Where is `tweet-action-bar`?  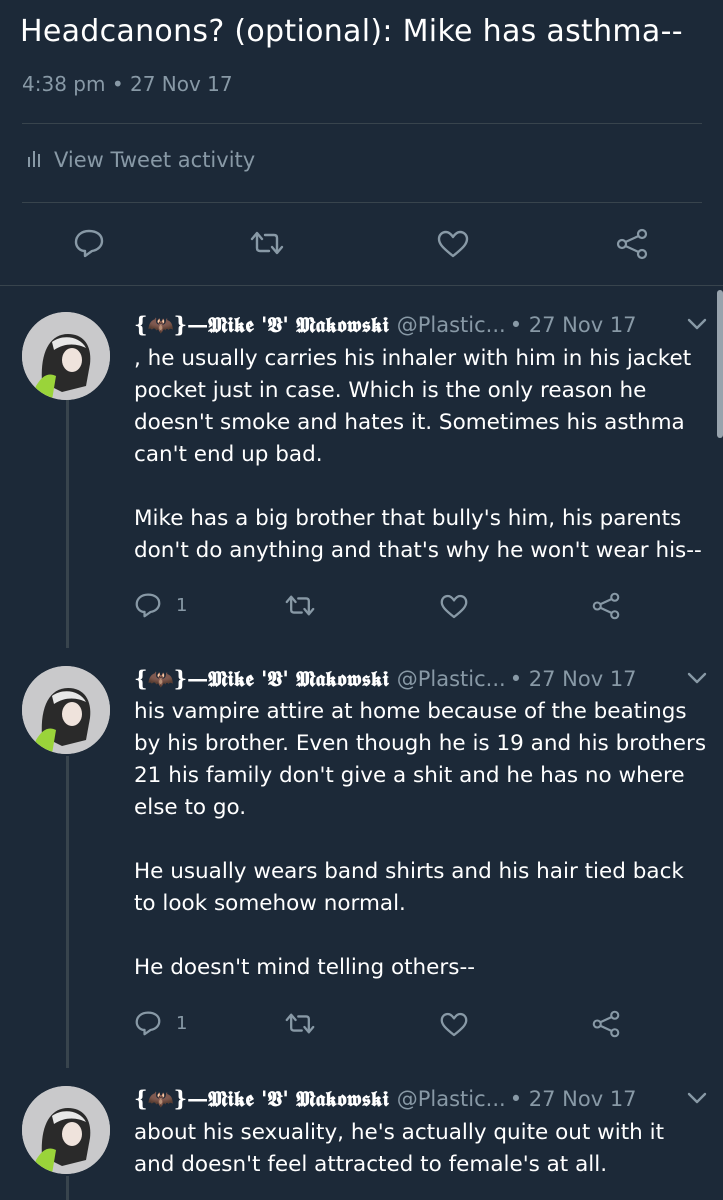
tweet-action-bar is located at coordinates (361, 243).